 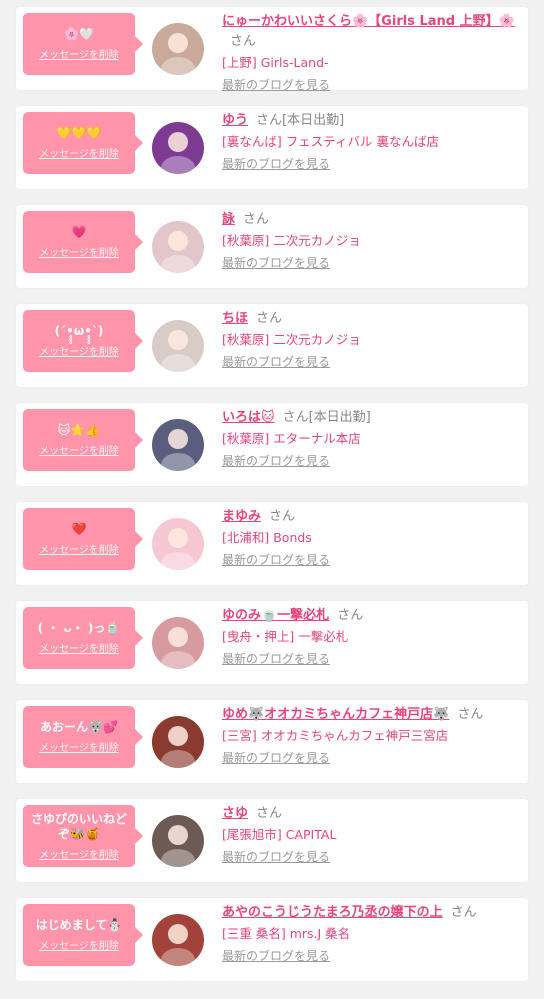 What do you see at coordinates (228, 219) in the screenshot?
I see `girl-name-link: 詠` at bounding box center [228, 219].